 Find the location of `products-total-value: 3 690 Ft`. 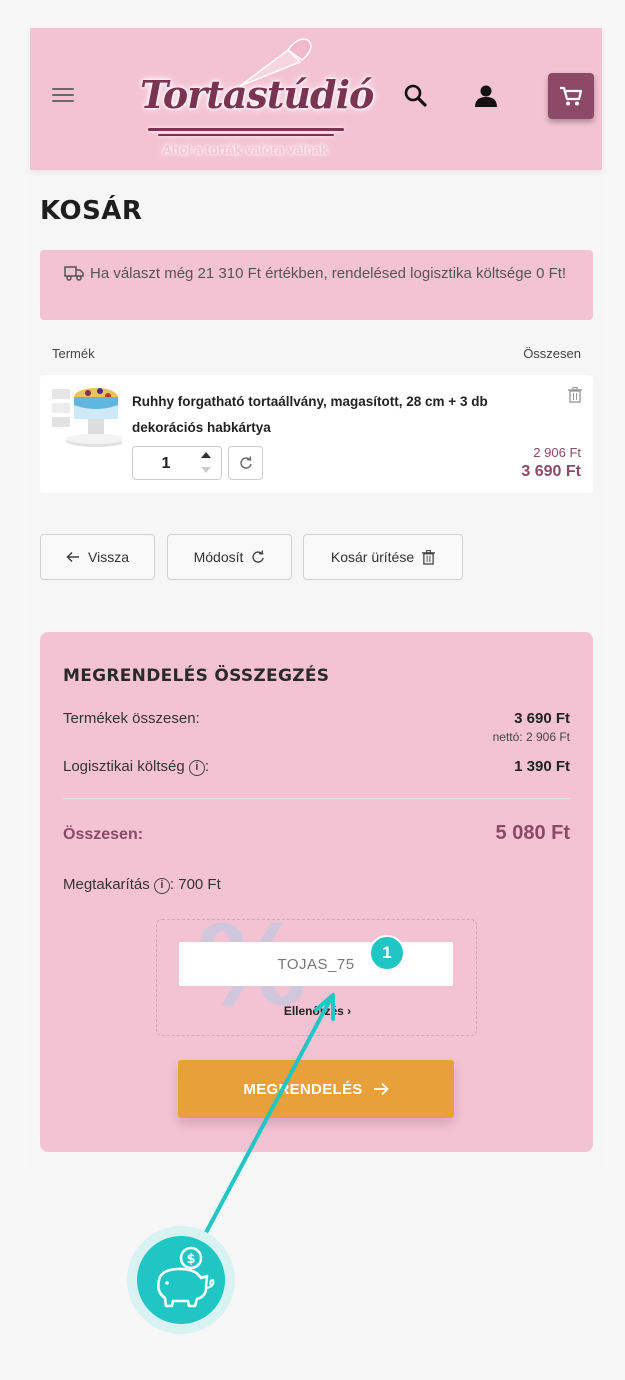

products-total-value: 3 690 Ft is located at coordinates (542, 718).